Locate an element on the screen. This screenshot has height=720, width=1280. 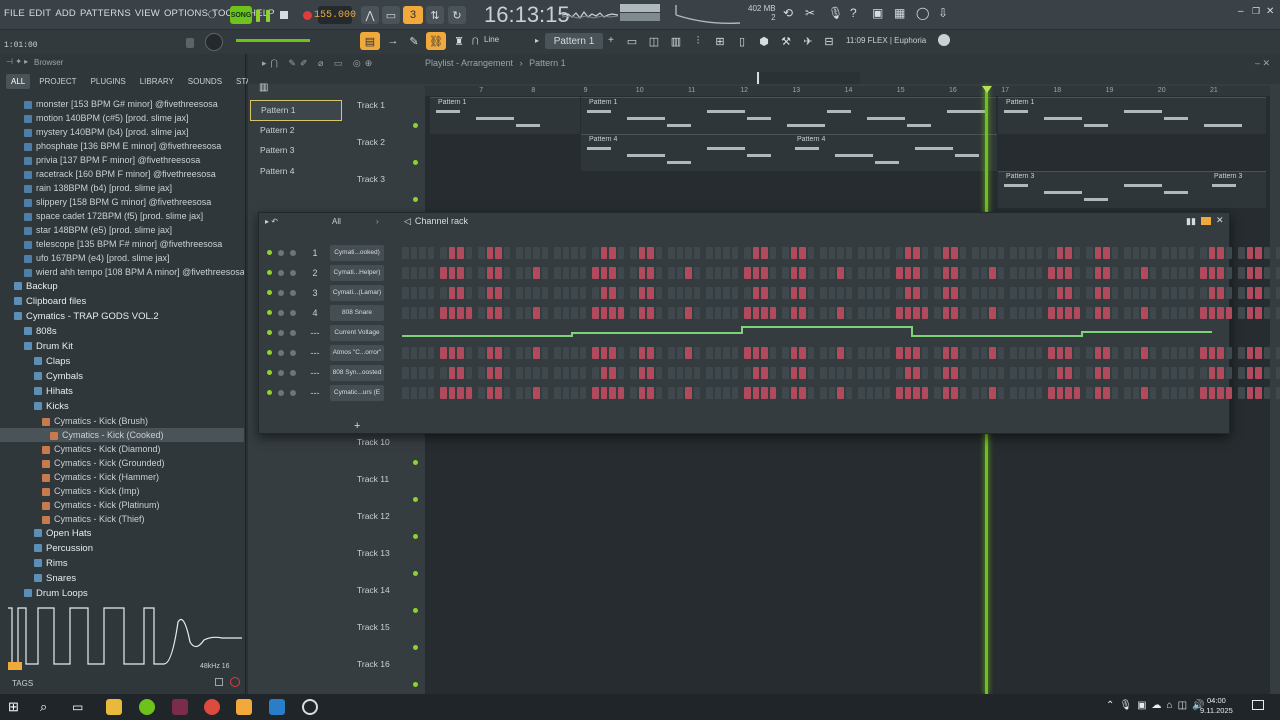
channel-volume-knob is located at coordinates (293, 313).